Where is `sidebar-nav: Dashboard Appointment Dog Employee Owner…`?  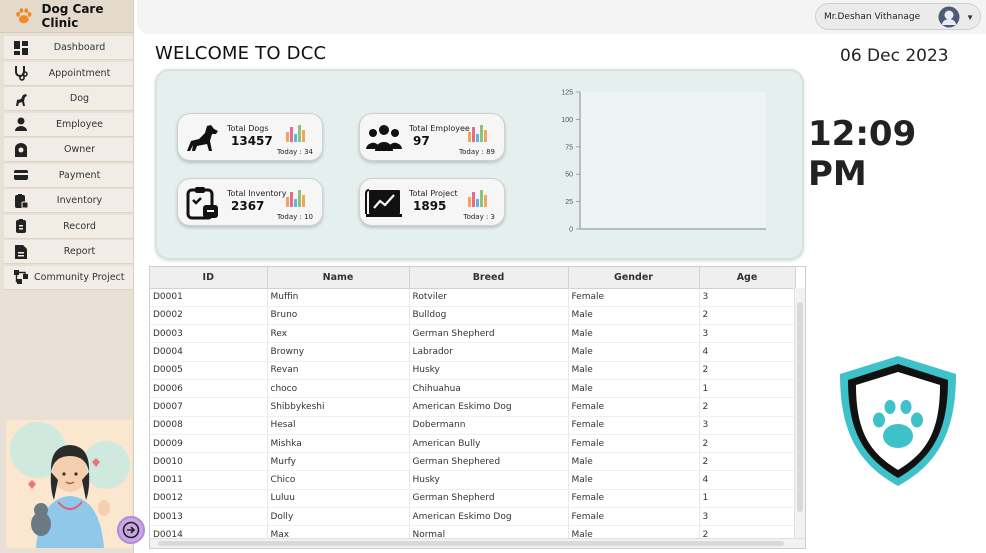
sidebar-nav: Dashboard Appointment Dog Employee Owner… is located at coordinates (68, 163).